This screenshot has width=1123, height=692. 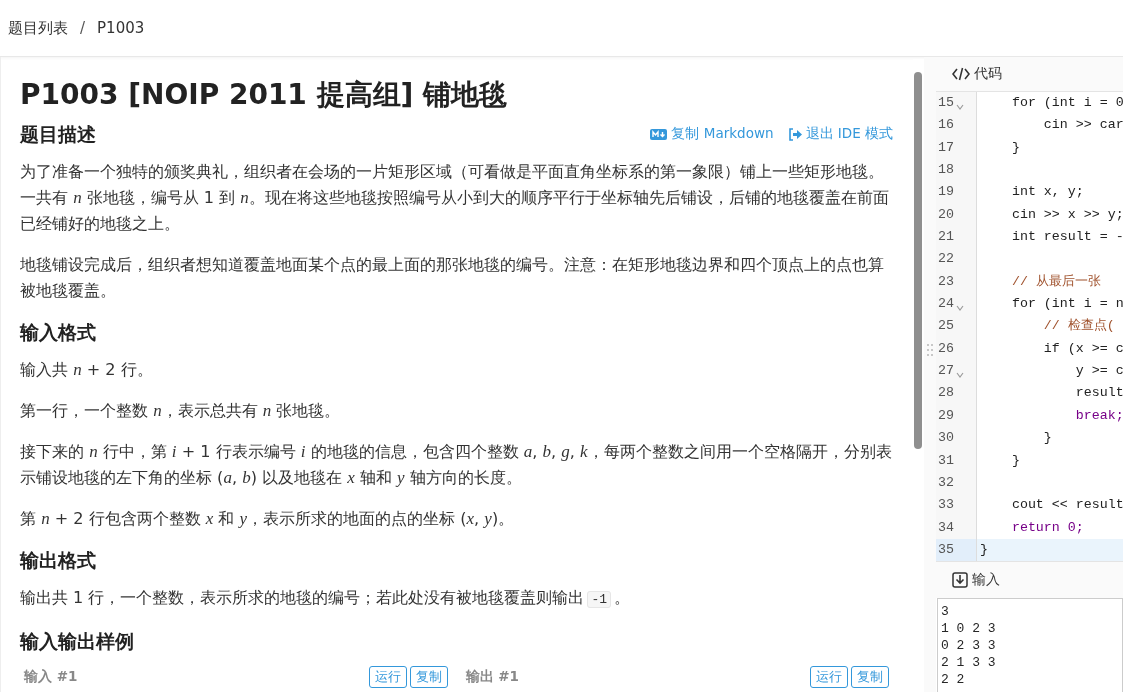 What do you see at coordinates (1082, 125) in the screenshot?
I see `code-text: cin >> car` at bounding box center [1082, 125].